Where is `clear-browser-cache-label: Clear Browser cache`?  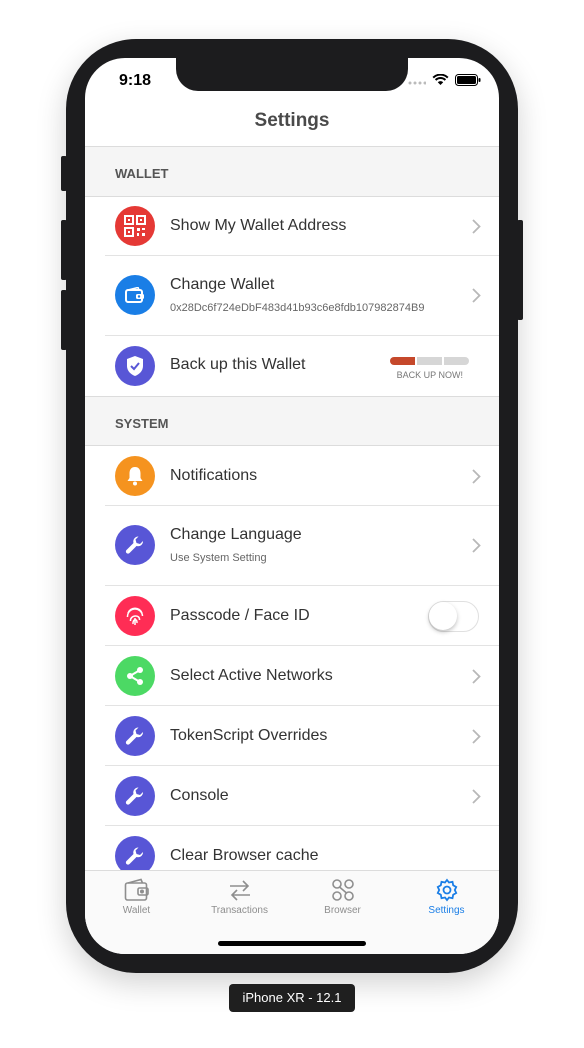
clear-browser-cache-label: Clear Browser cache is located at coordinates (244, 855).